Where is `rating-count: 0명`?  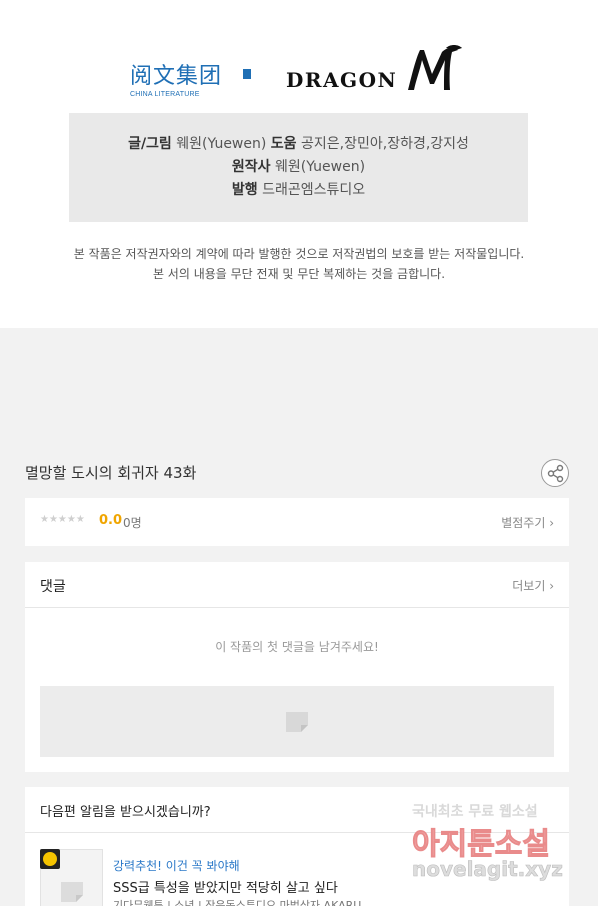
rating-count: 0명 is located at coordinates (132, 523).